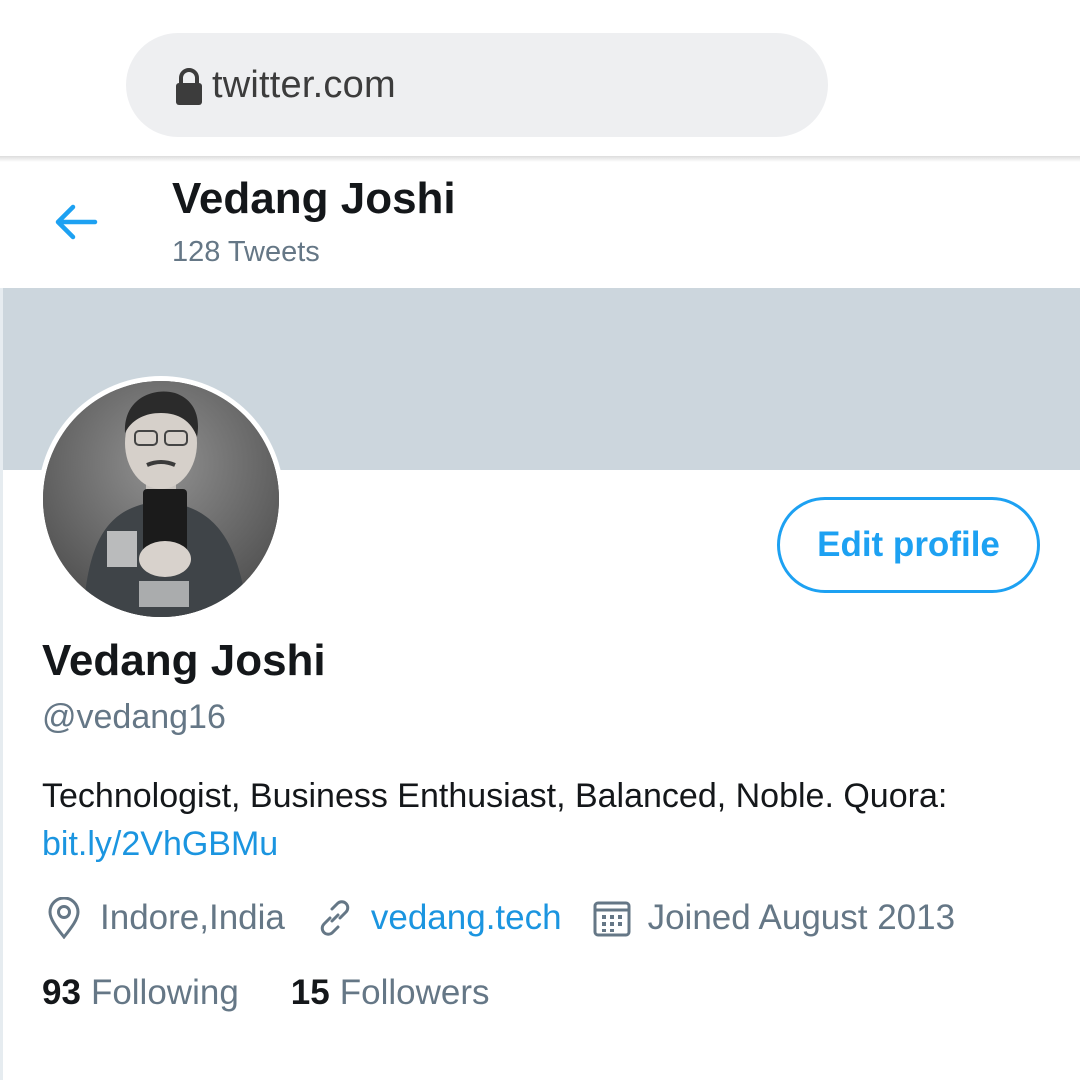 The height and width of the screenshot is (1080, 1080). Describe the element at coordinates (414, 992) in the screenshot. I see `followers-label: Followers` at that location.